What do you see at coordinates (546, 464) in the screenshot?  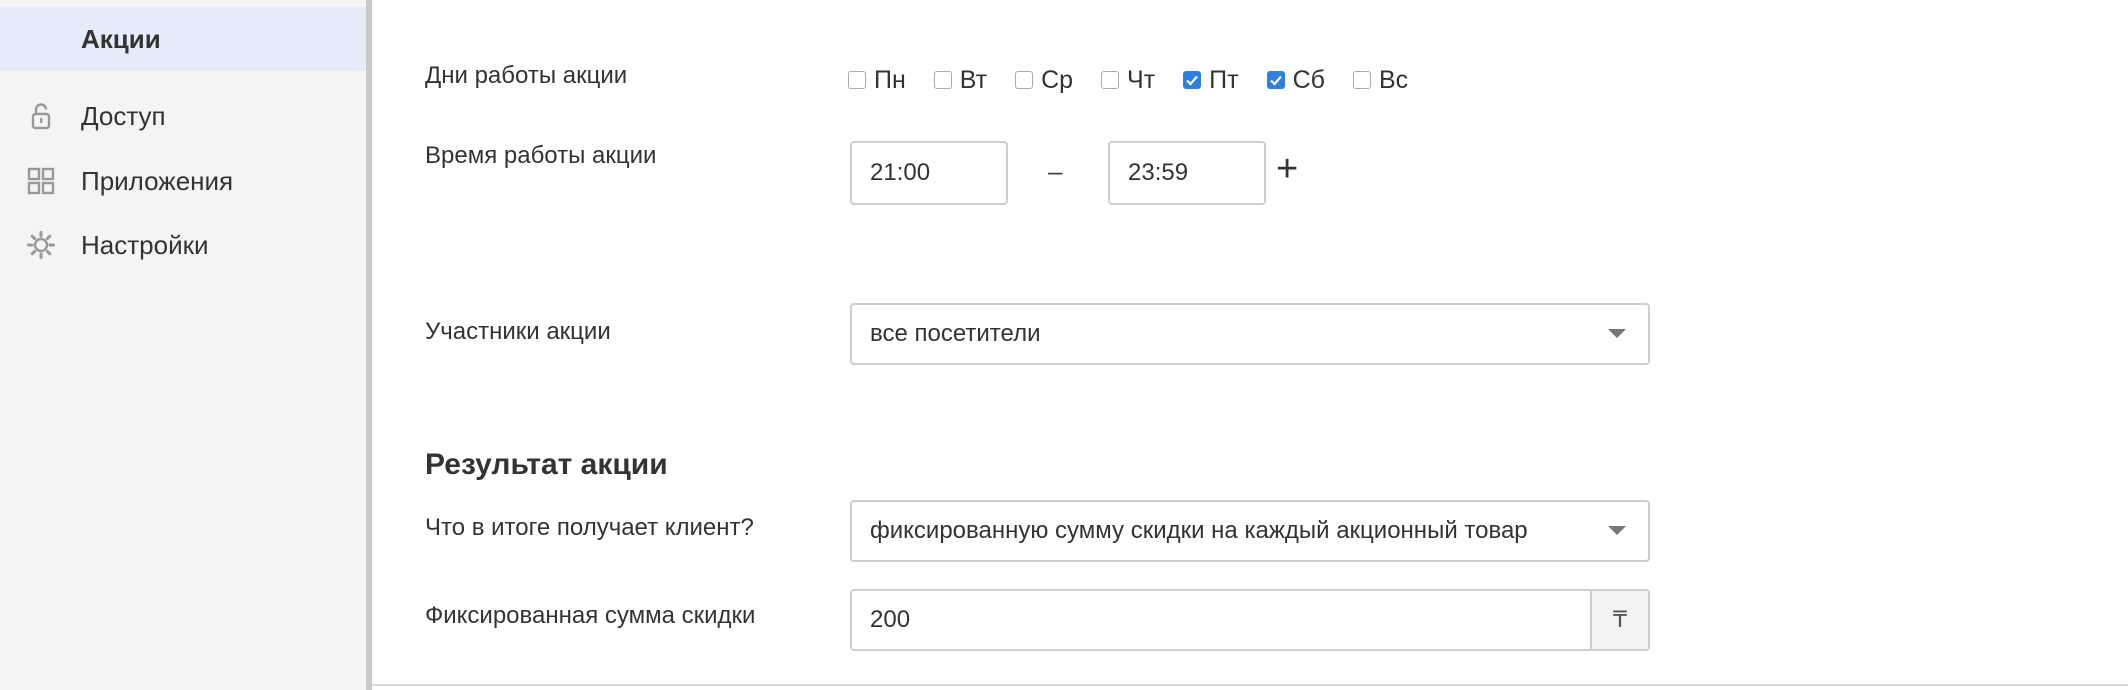 I see `result-section-title: Результат акции` at bounding box center [546, 464].